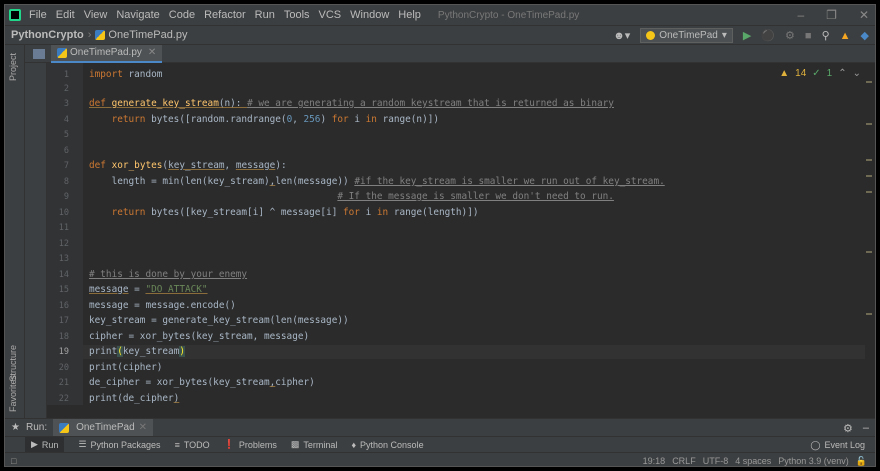  What do you see at coordinates (440, 427) in the screenshot?
I see `run-tool-window-header: ★ Run: OneTimePad ✕ ⚙ –` at bounding box center [440, 427].